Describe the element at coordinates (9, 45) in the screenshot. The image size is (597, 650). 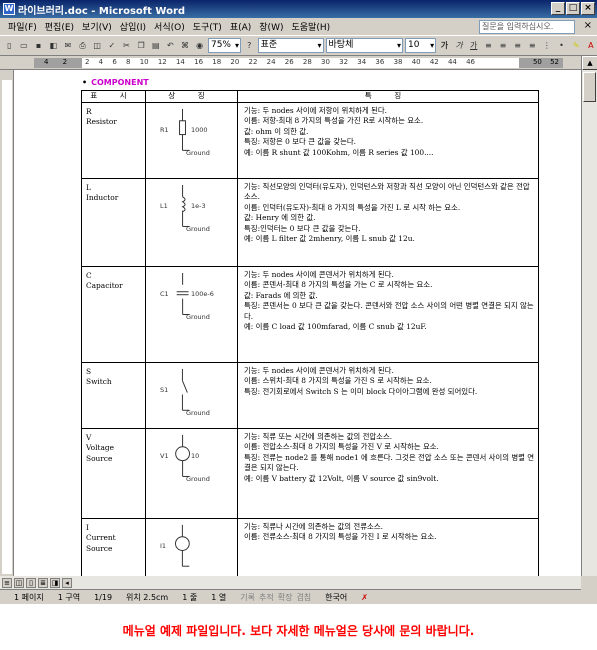
I see `new-document-icon: ▯` at that location.